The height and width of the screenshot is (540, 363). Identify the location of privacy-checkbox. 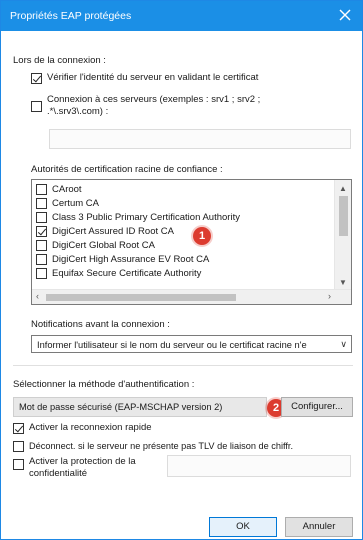
(18, 464).